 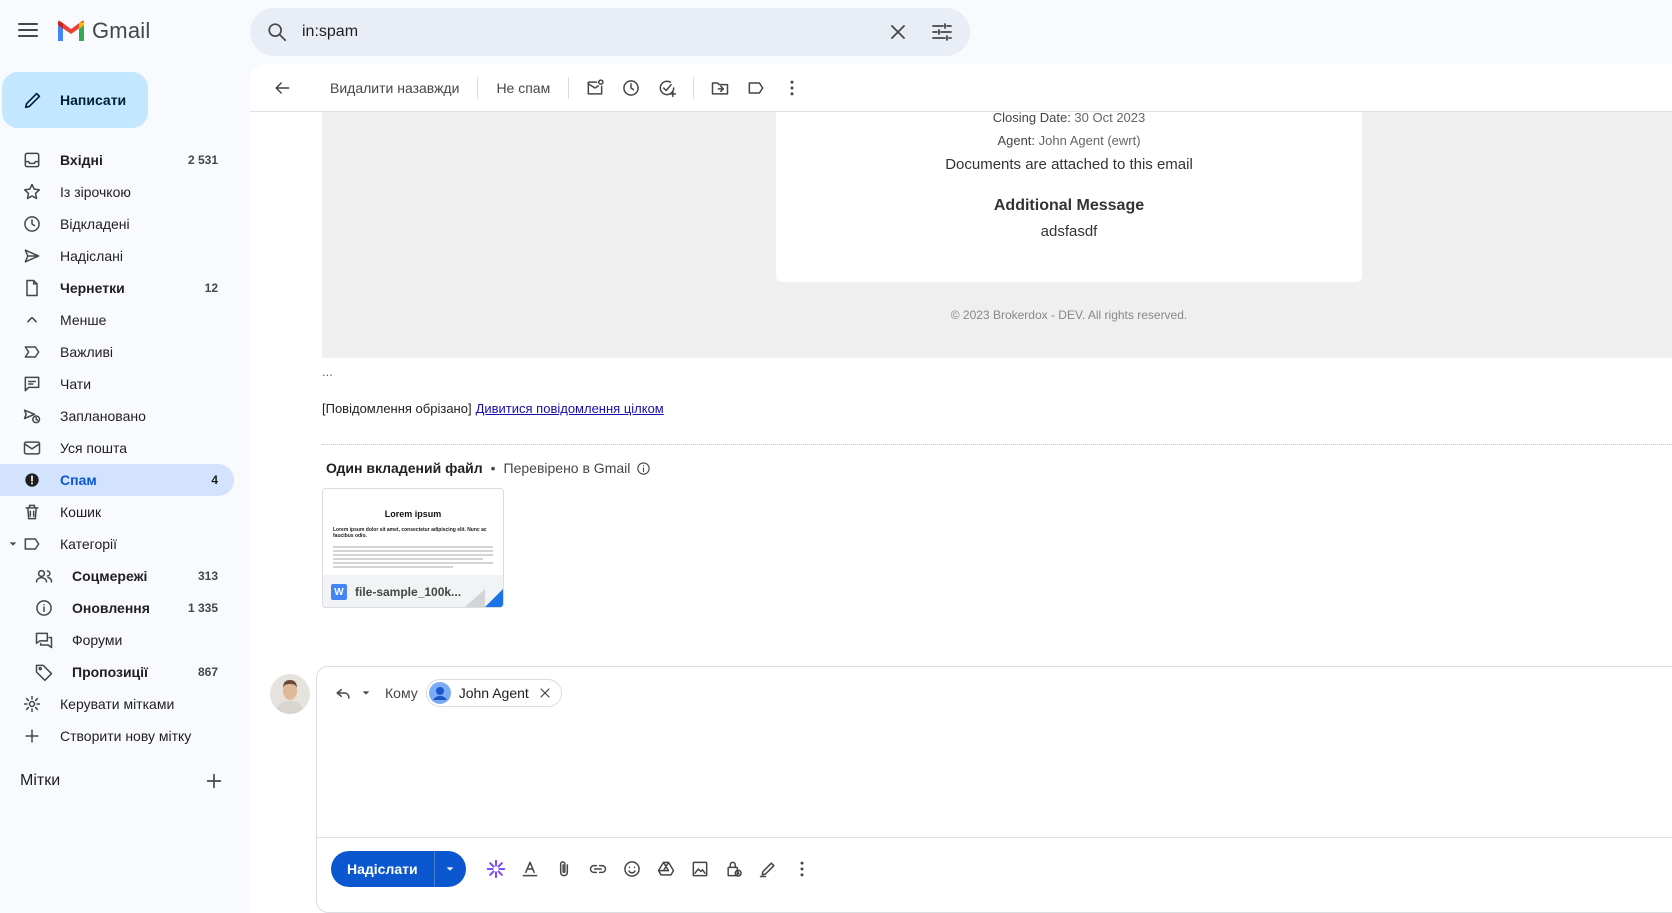 I want to click on search-options-button, so click(x=942, y=32).